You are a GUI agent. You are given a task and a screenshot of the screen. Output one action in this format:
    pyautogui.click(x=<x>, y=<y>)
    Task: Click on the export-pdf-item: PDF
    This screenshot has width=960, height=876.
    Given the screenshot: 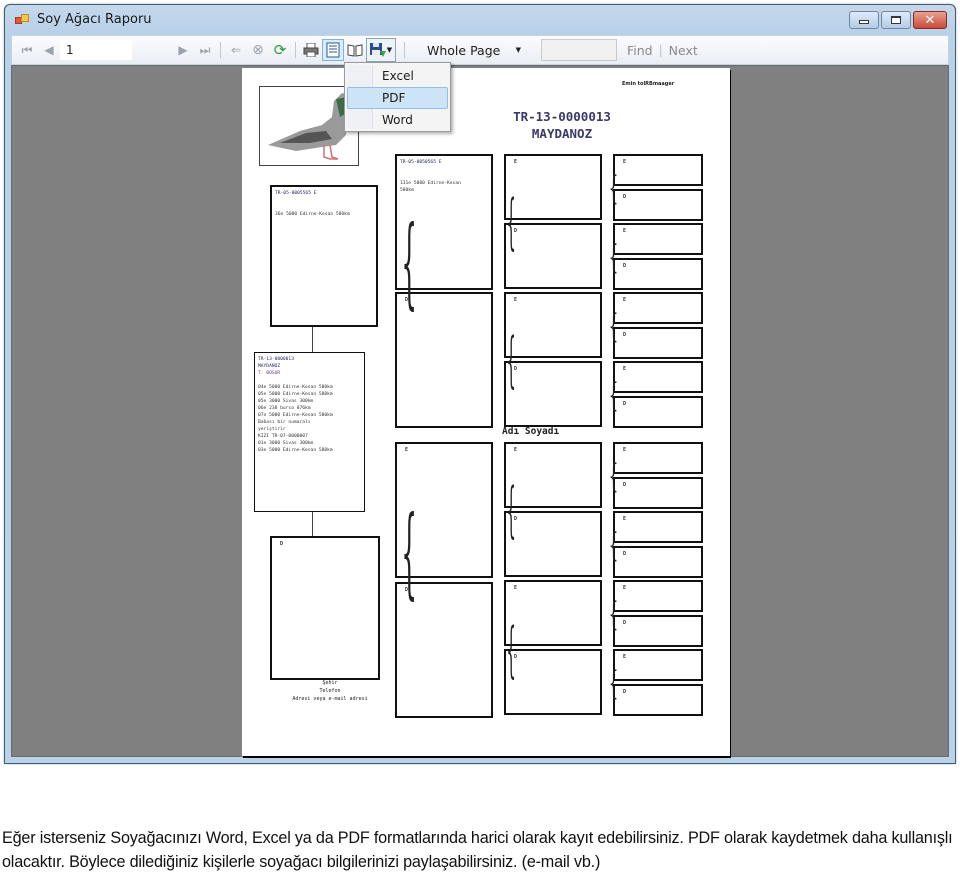 What is the action you would take?
    pyautogui.click(x=397, y=98)
    